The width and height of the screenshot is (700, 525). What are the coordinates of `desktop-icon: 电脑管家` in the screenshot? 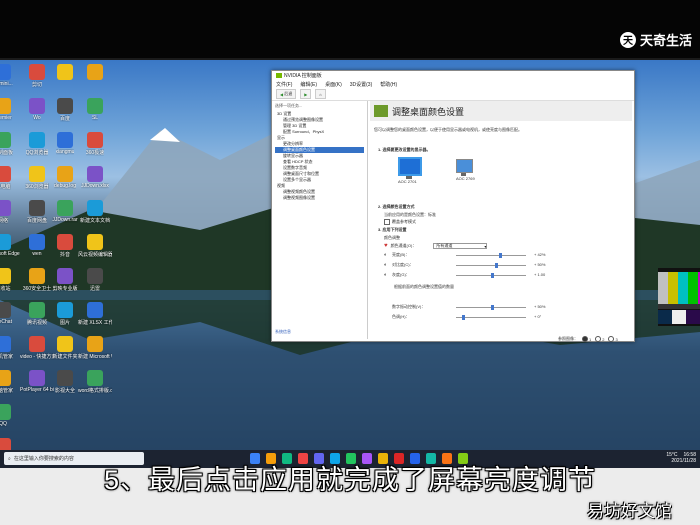 It's located at (9, 386).